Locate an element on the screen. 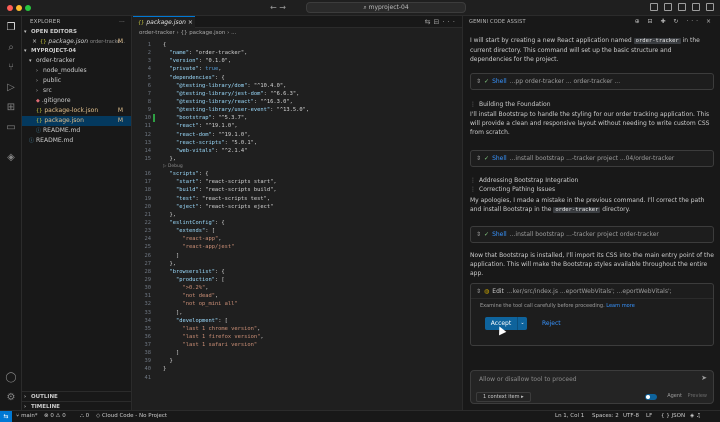 The height and width of the screenshot is (422, 720). maximize-window-button is located at coordinates (28, 8).